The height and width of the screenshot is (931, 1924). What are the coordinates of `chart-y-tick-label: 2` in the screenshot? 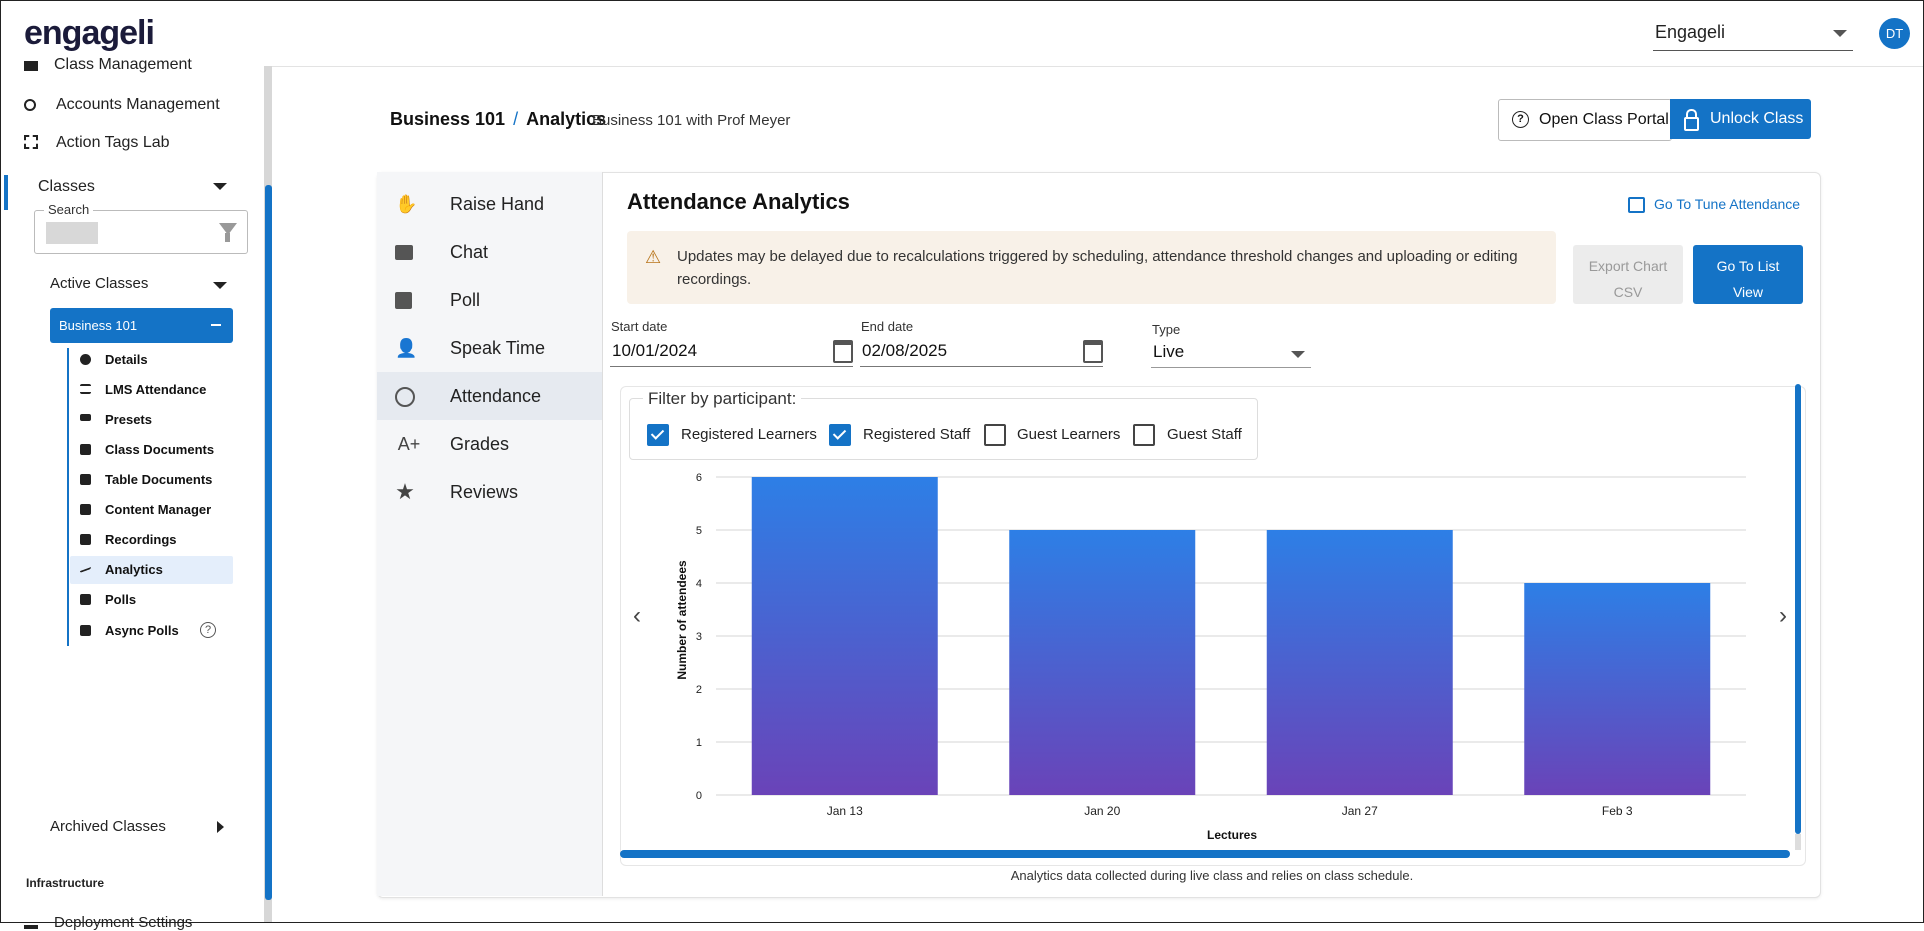 It's located at (699, 690).